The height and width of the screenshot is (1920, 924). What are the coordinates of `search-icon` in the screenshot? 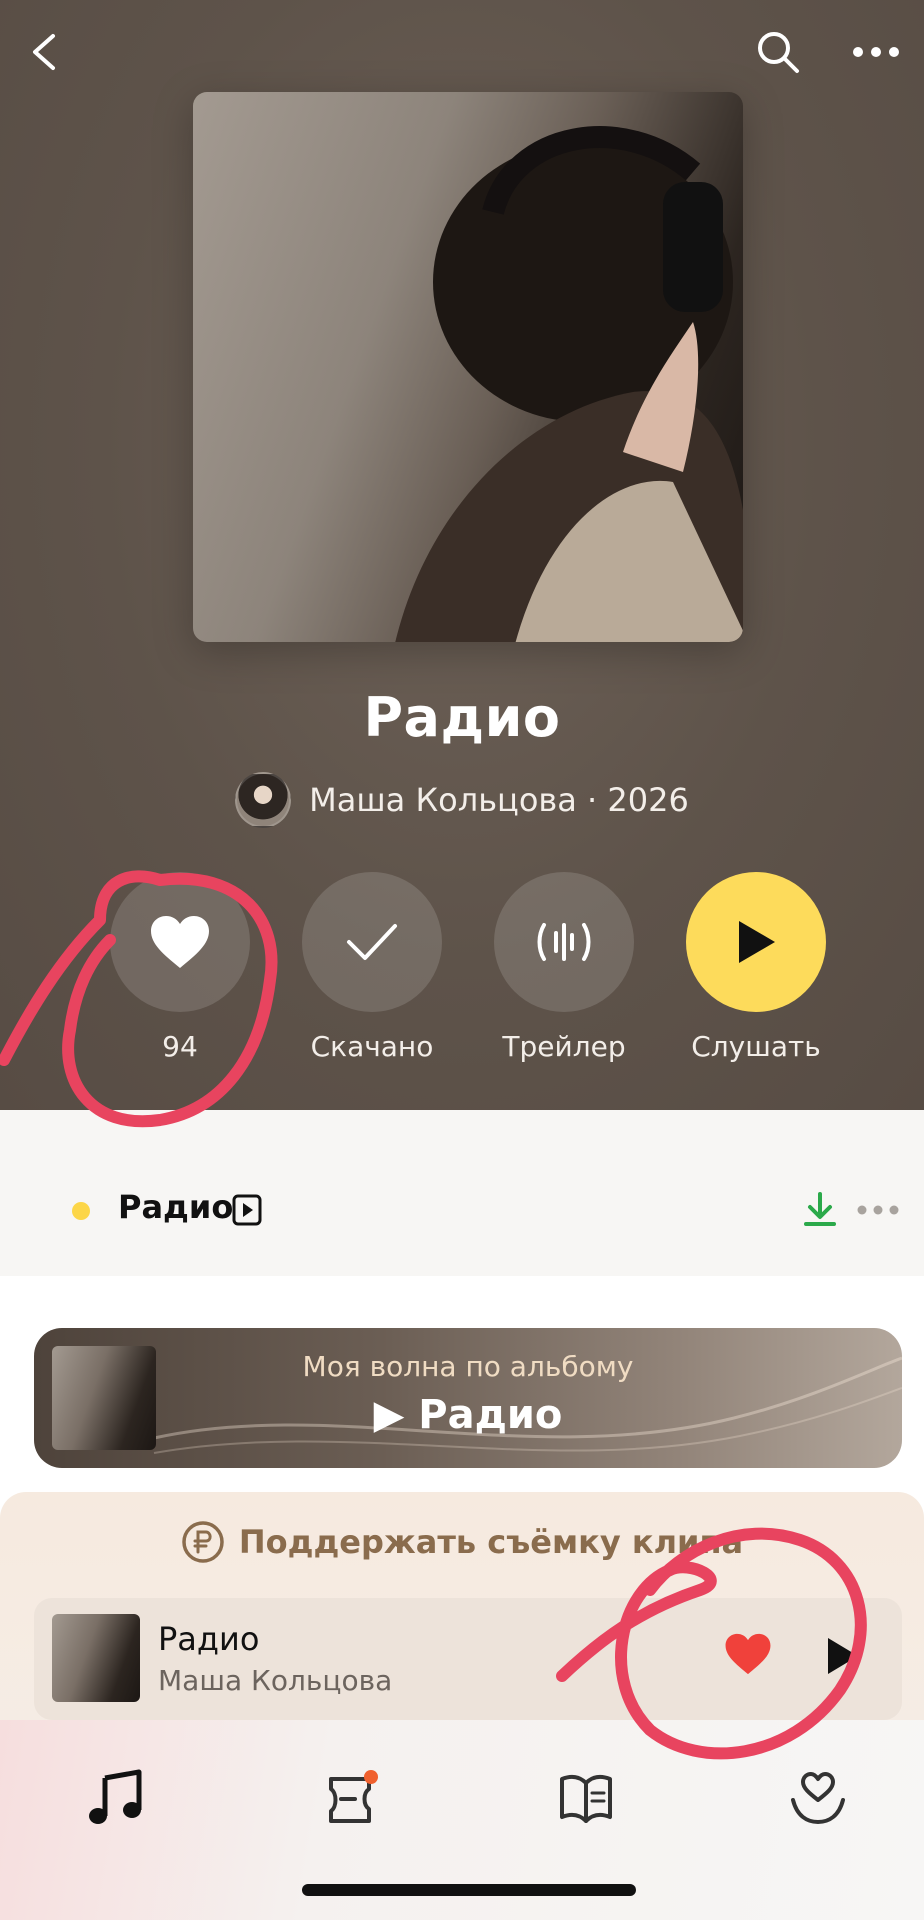 It's located at (778, 52).